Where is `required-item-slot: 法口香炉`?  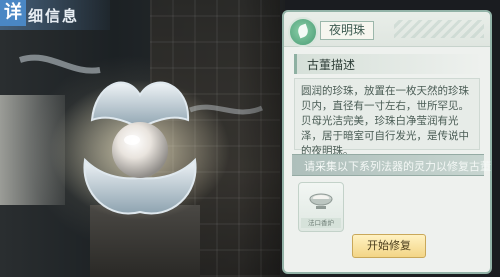
required-item-slot: 法口香炉 is located at coordinates (321, 207).